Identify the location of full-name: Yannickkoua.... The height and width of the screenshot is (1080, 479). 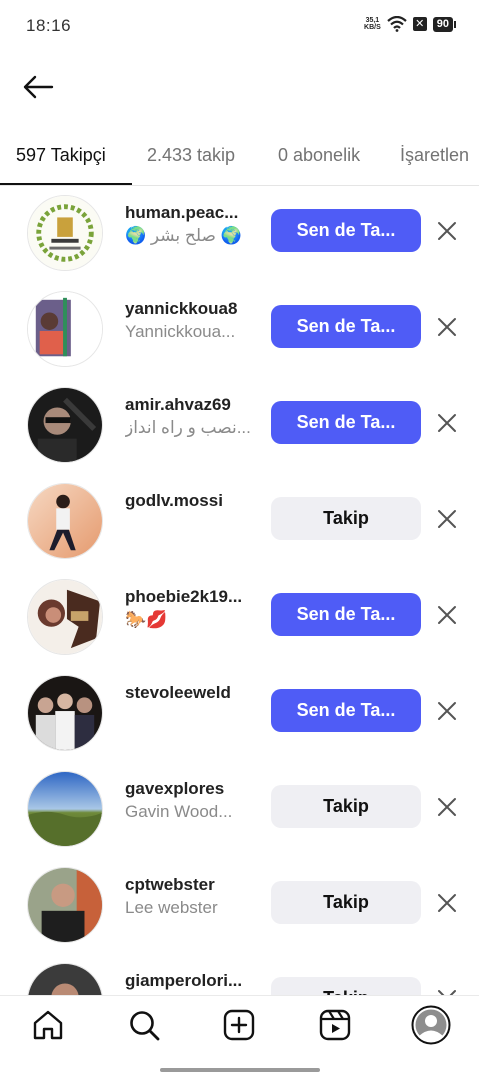
(180, 331).